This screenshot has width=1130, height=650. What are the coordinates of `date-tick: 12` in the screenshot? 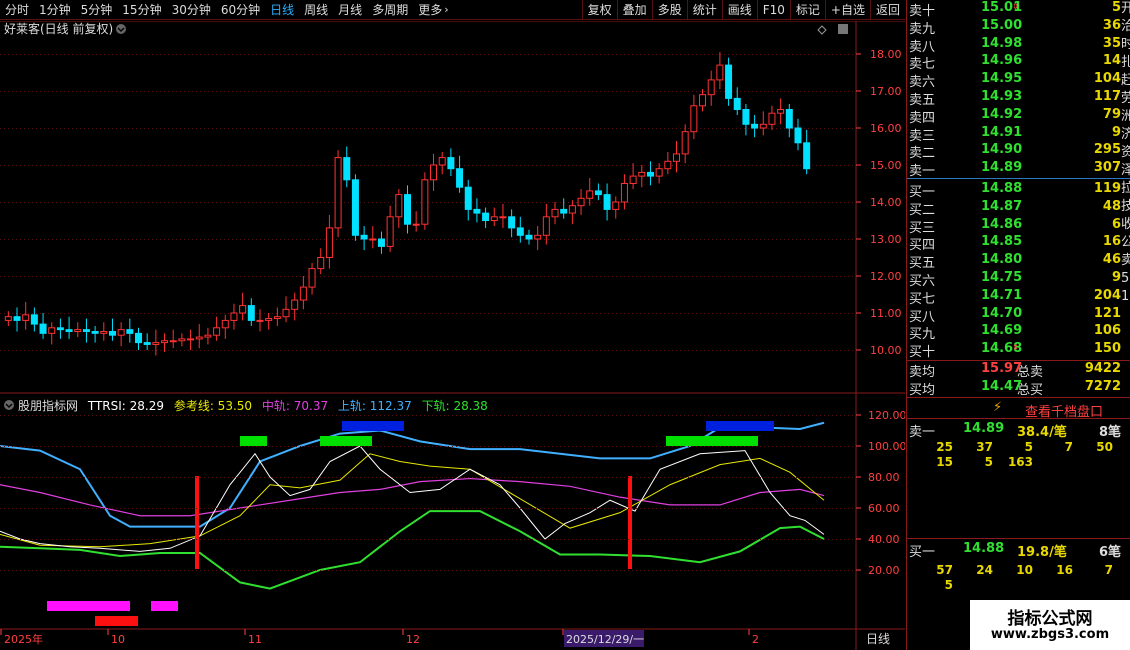 It's located at (413, 639).